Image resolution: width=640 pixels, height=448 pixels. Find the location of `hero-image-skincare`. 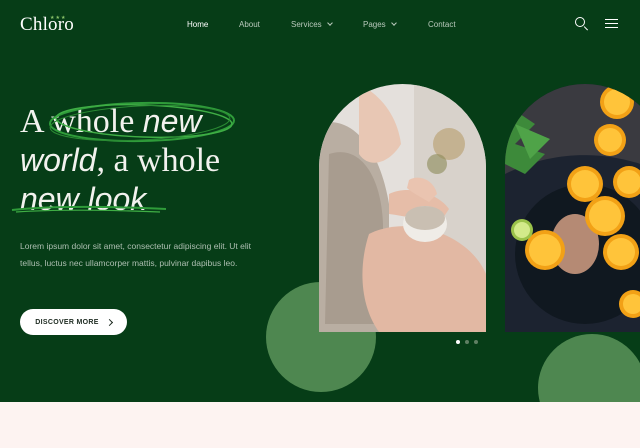

hero-image-skincare is located at coordinates (402, 208).